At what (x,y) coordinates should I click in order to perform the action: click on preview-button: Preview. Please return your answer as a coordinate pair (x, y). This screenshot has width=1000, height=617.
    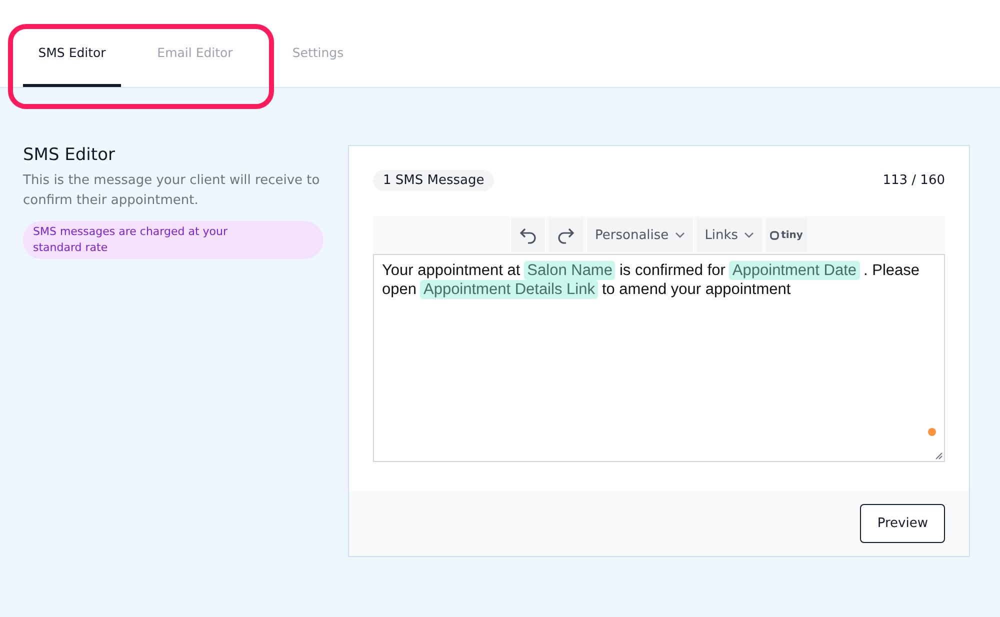
    Looking at the image, I should click on (902, 523).